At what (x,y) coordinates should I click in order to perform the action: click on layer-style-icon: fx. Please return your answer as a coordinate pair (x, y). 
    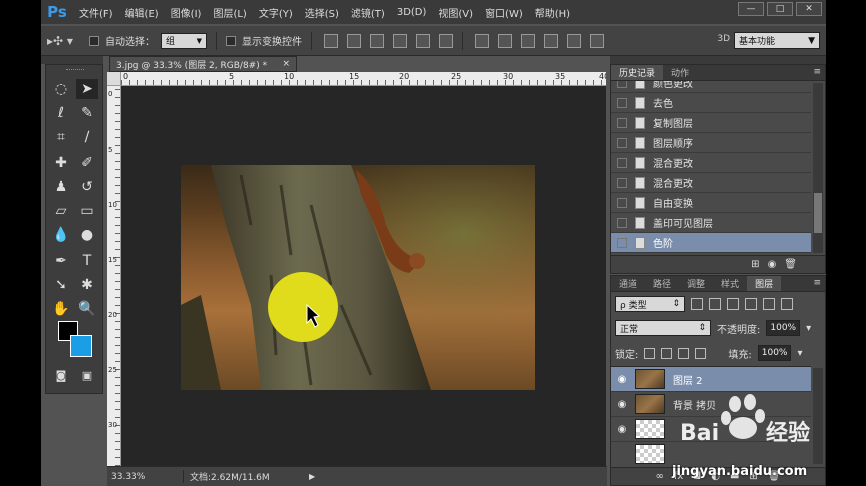
    Looking at the image, I should click on (678, 476).